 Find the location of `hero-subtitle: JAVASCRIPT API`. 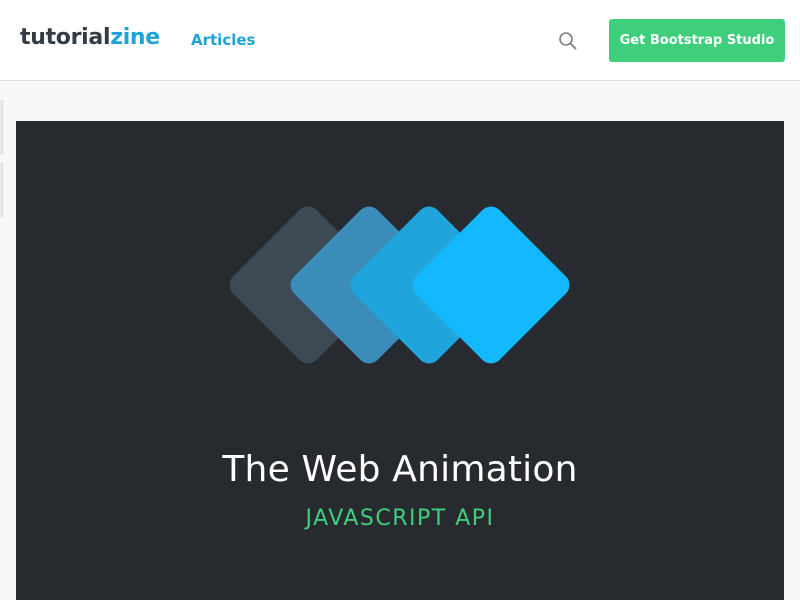

hero-subtitle: JAVASCRIPT API is located at coordinates (400, 518).